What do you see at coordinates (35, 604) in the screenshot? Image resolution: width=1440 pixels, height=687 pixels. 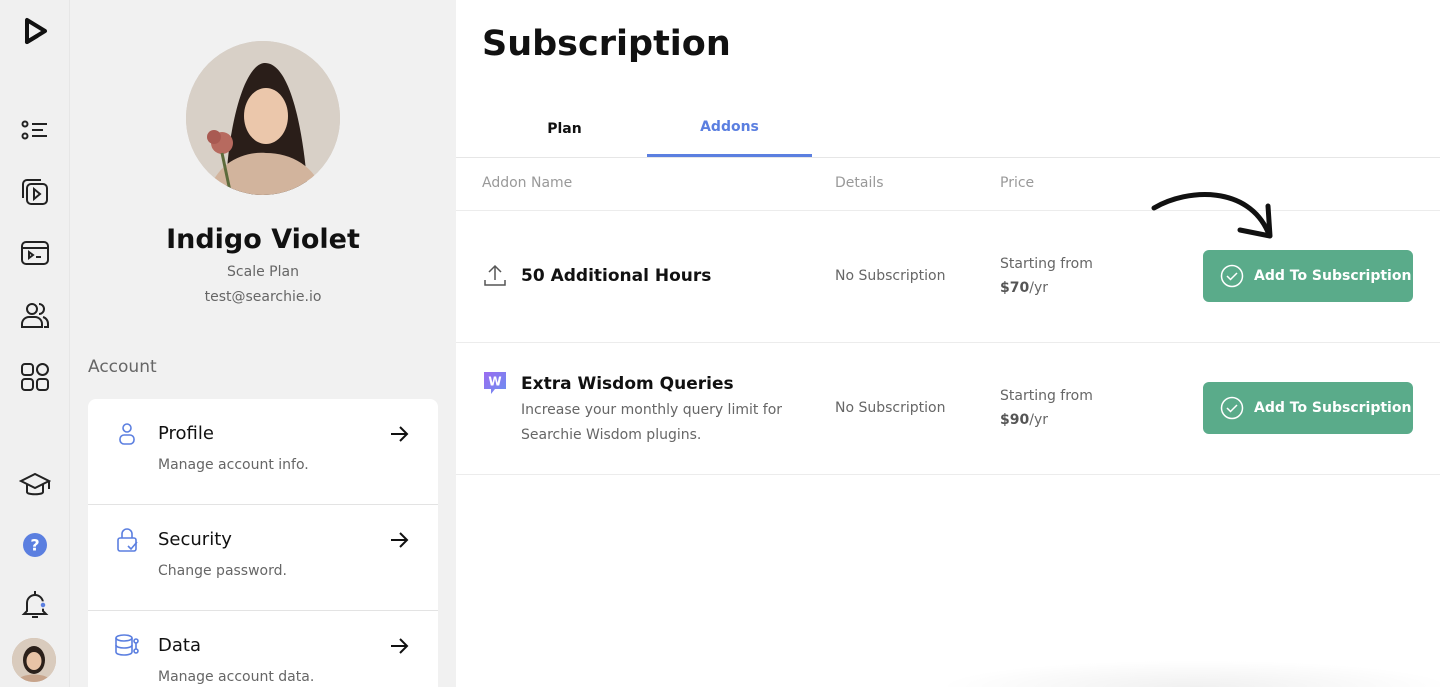 I see `notification-bell-icon` at bounding box center [35, 604].